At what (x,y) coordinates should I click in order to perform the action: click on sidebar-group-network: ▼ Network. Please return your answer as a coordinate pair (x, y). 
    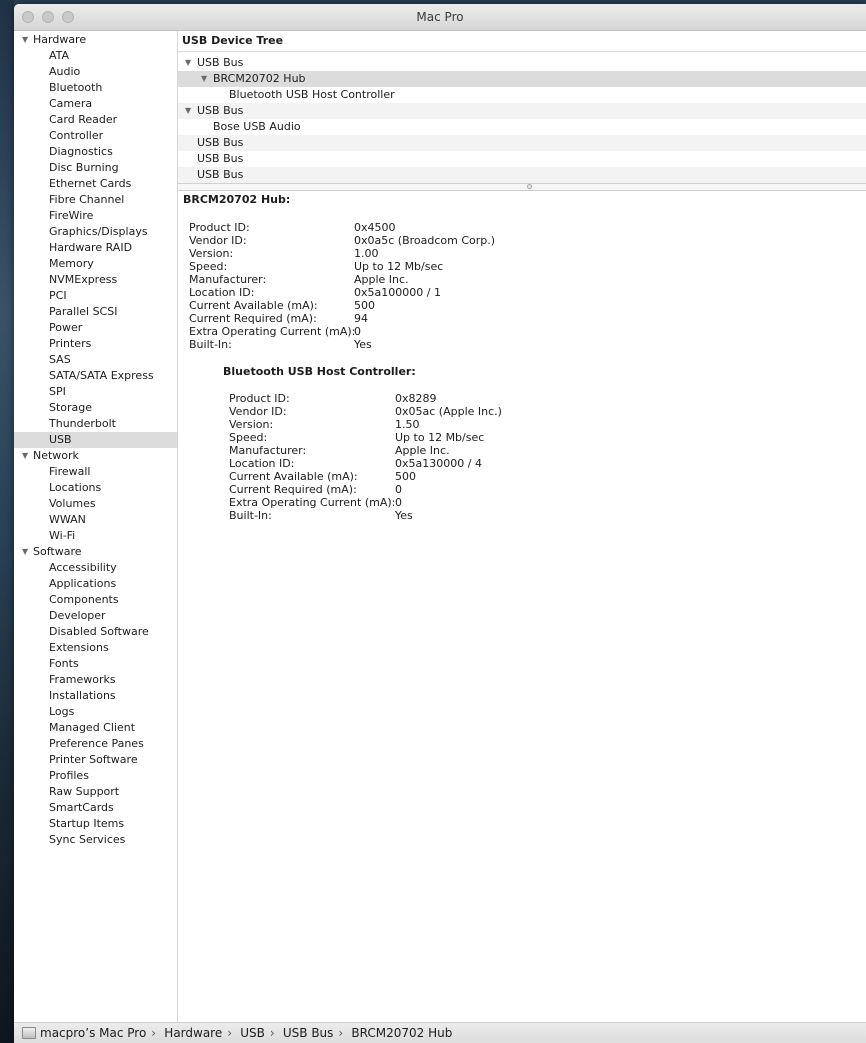
    Looking at the image, I should click on (95, 456).